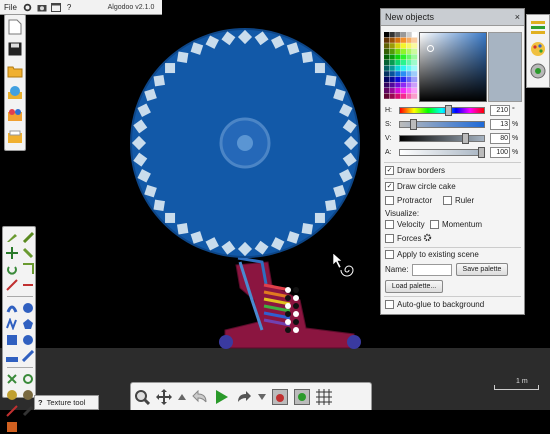 The width and height of the screenshot is (550, 434). I want to click on camera-icon, so click(42, 7).